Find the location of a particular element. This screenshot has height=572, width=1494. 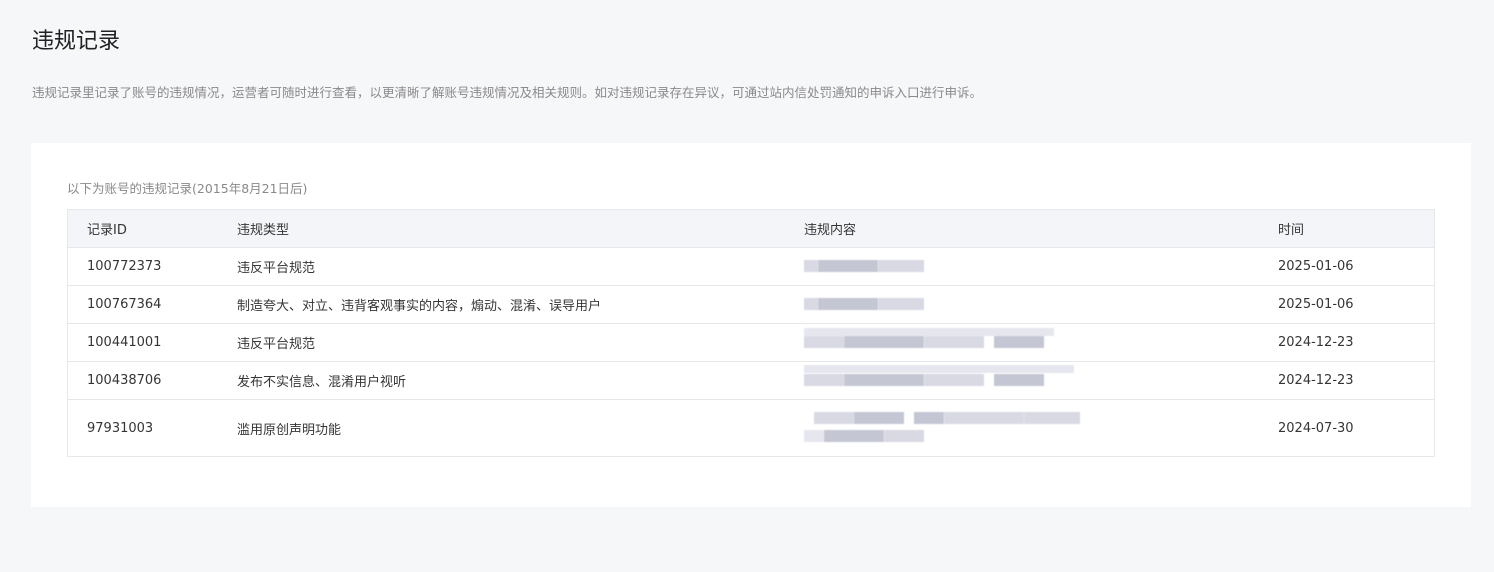

violation-time: 2024-07-30 is located at coordinates (1316, 428).